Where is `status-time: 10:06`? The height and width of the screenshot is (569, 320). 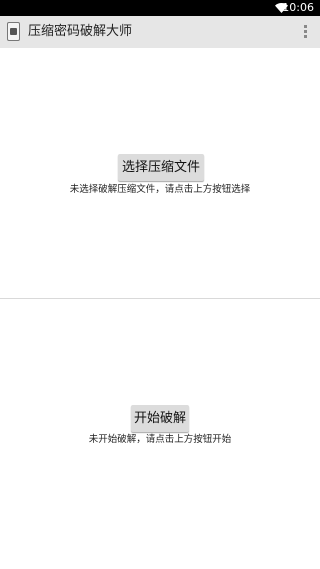
status-time: 10:06 is located at coordinates (298, 7).